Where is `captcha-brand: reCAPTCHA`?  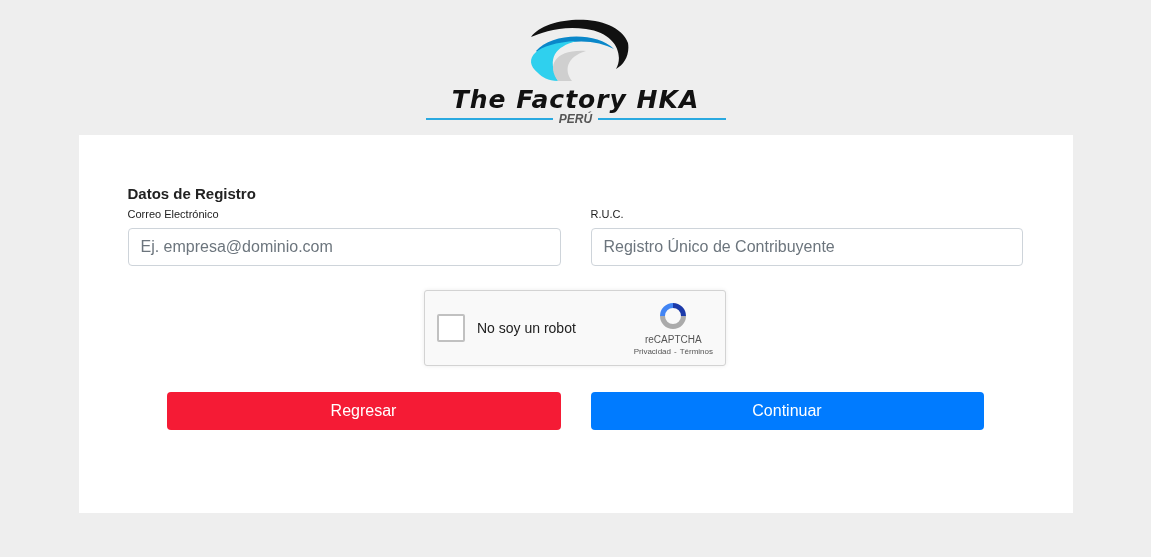 captcha-brand: reCAPTCHA is located at coordinates (673, 339).